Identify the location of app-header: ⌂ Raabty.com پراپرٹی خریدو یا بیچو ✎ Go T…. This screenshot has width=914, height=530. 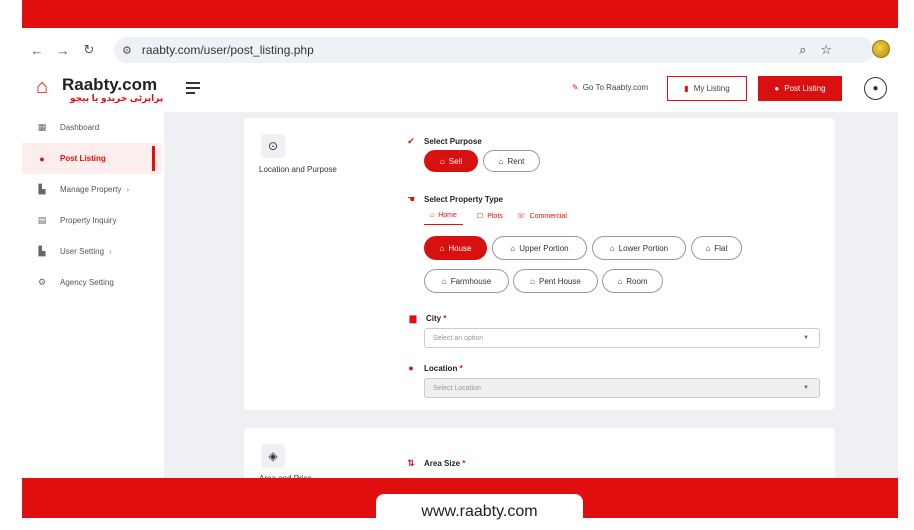
(460, 89).